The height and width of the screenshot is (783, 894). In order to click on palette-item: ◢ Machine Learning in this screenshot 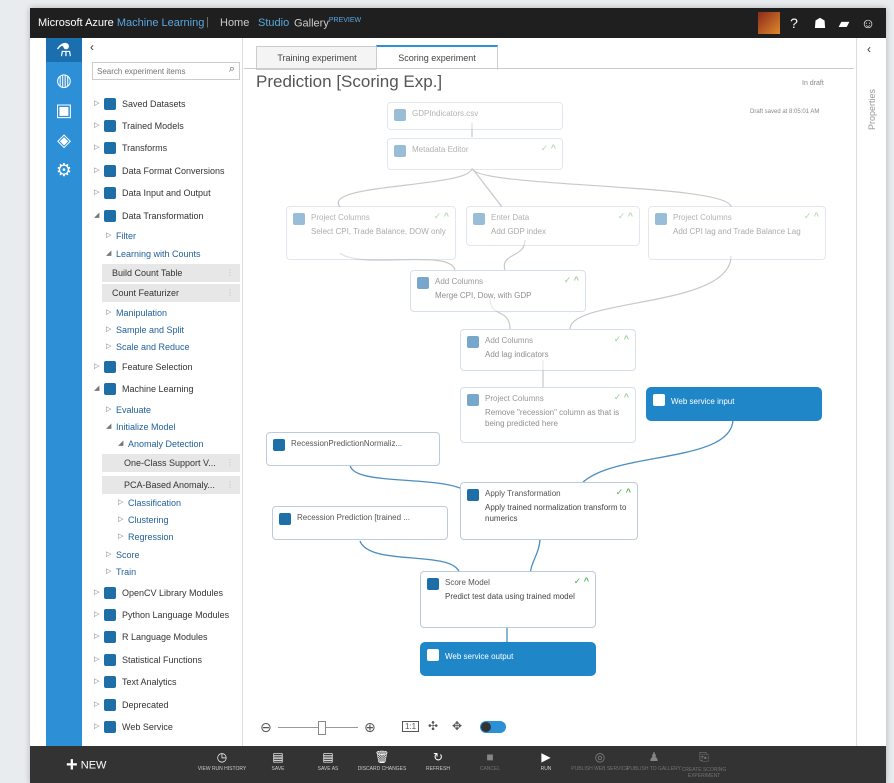, I will do `click(161, 389)`.